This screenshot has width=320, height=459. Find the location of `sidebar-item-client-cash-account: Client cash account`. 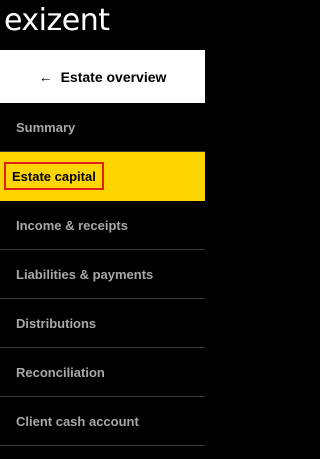

sidebar-item-client-cash-account: Client cash account is located at coordinates (102, 421).